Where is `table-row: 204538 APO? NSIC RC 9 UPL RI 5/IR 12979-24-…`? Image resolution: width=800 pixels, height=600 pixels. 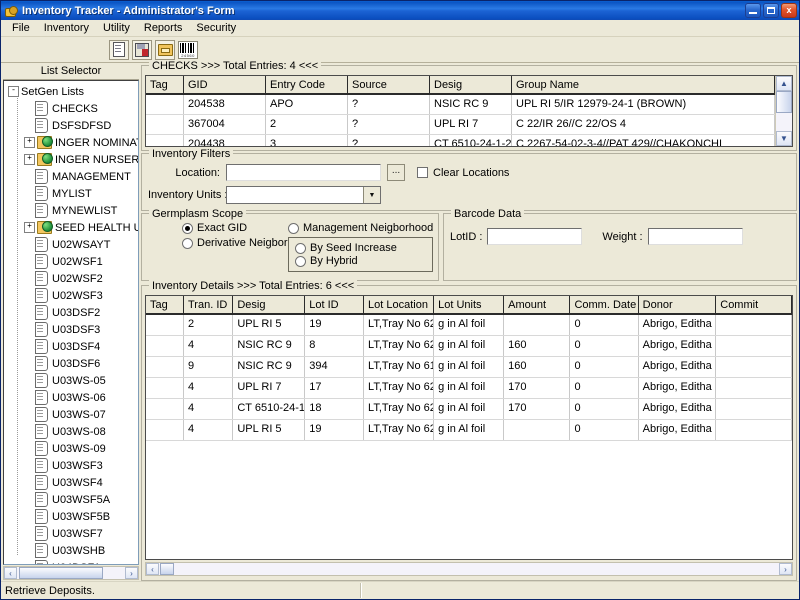
table-row: 204538 APO? NSIC RC 9 UPL RI 5/IR 12979-24-… is located at coordinates (460, 105).